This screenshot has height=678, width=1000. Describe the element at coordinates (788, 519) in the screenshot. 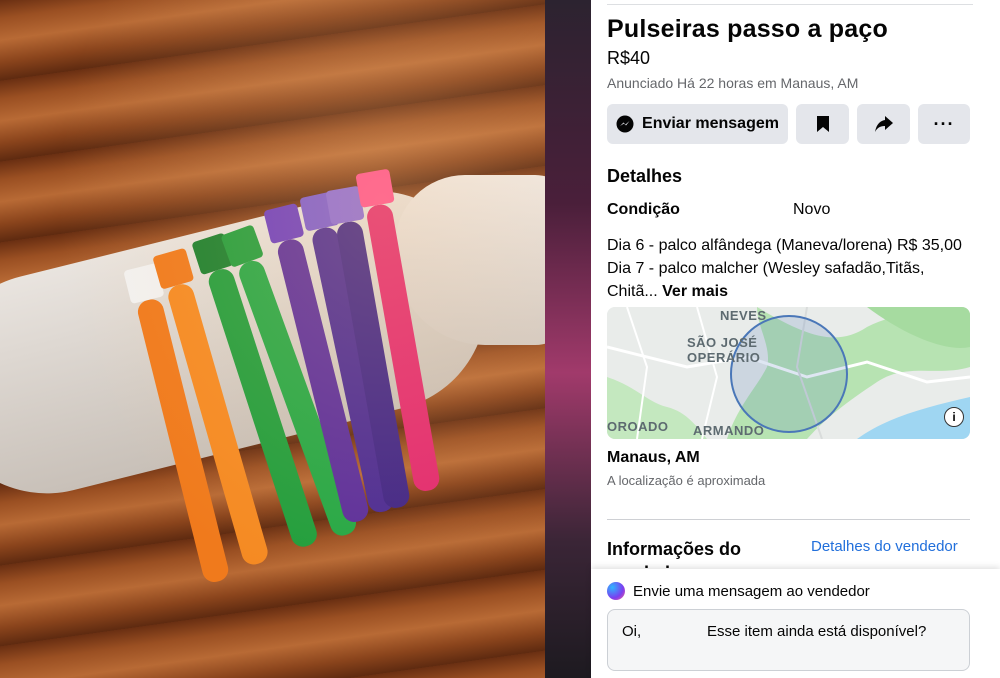

I see `section-divider` at that location.